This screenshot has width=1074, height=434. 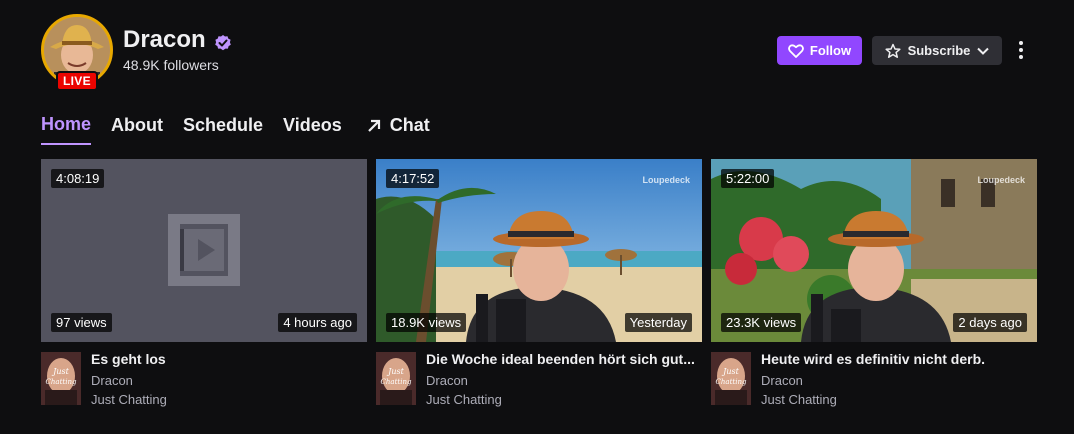 I want to click on video-title: Heute wird es definitiv nicht derb., so click(x=899, y=359).